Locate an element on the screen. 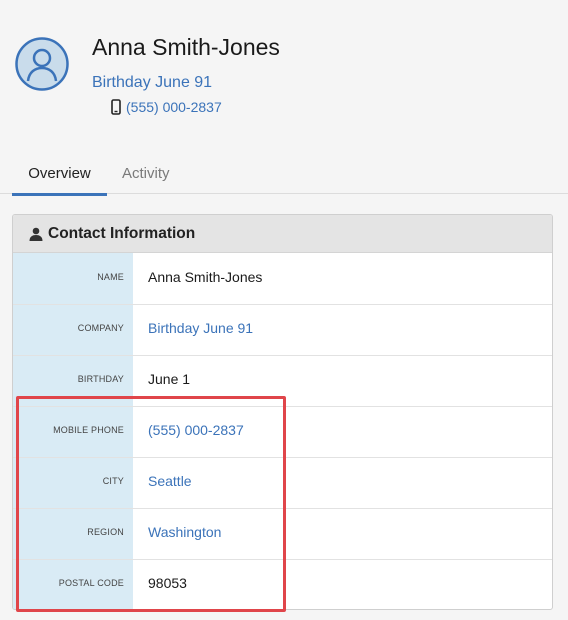 The image size is (568, 620). field-label: CITY is located at coordinates (113, 481).